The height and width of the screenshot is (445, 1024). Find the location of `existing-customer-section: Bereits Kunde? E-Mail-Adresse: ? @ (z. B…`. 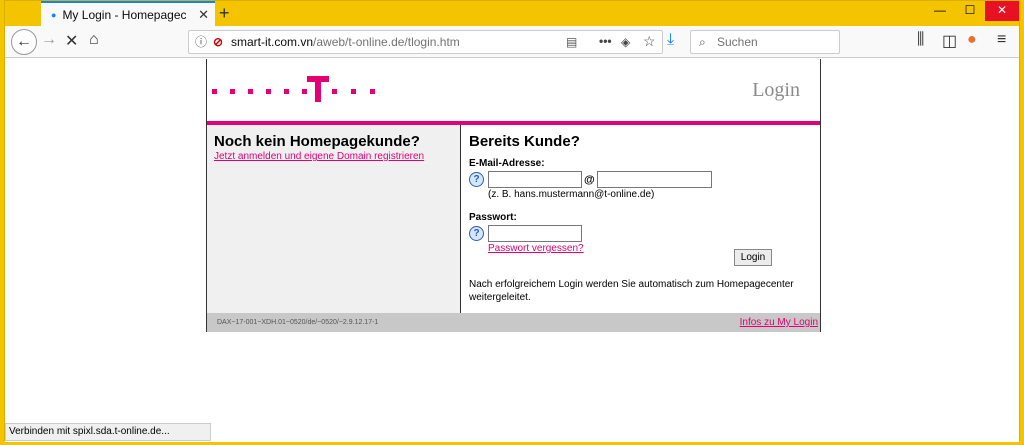

existing-customer-section: Bereits Kunde? E-Mail-Adresse: ? @ (z. B… is located at coordinates (641, 219).